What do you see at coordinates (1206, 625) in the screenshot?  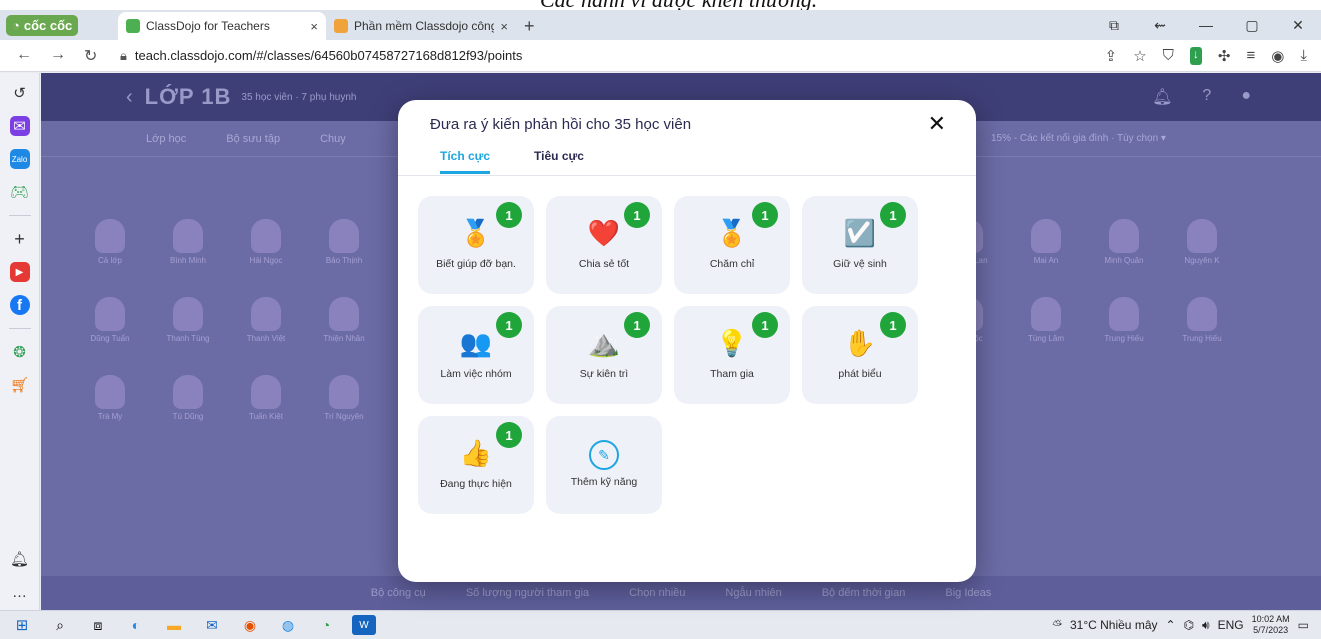 I see `volume-icon: 🔊︎` at bounding box center [1206, 625].